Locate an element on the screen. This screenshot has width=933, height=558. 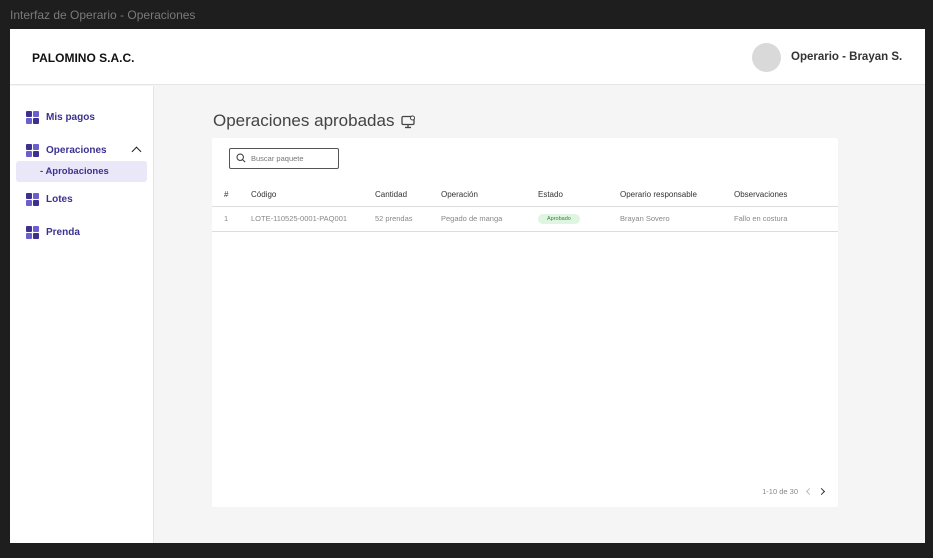
sidebar-item-label: Prenda is located at coordinates (63, 232).